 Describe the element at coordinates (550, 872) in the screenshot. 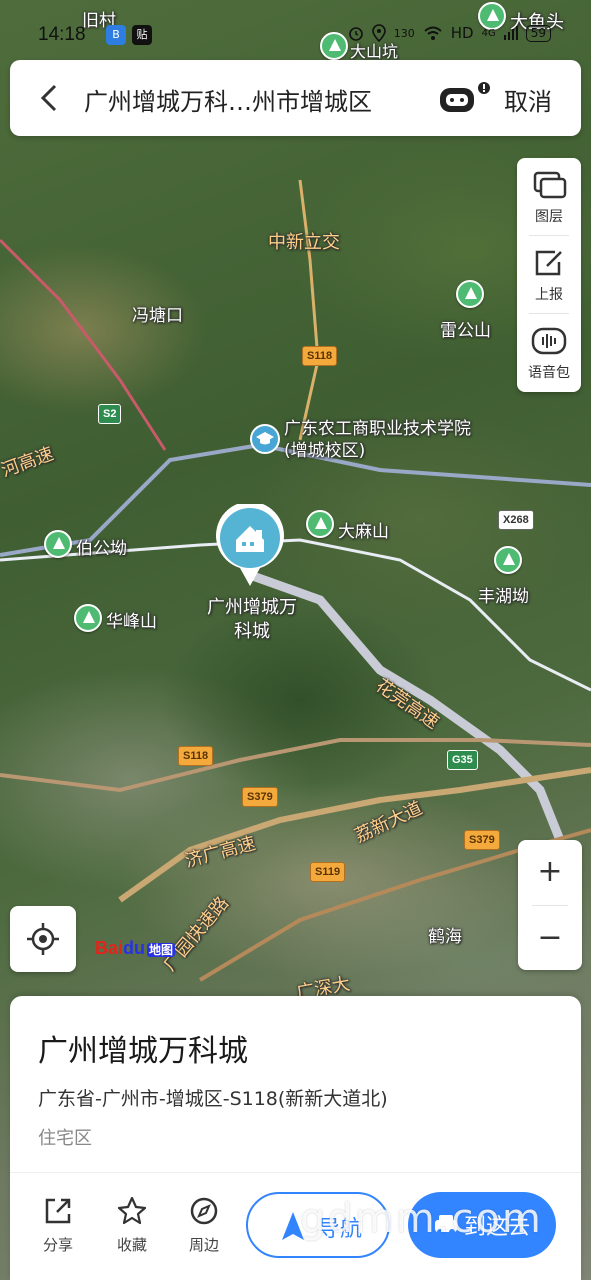

I see `zoom-in-button: +` at that location.